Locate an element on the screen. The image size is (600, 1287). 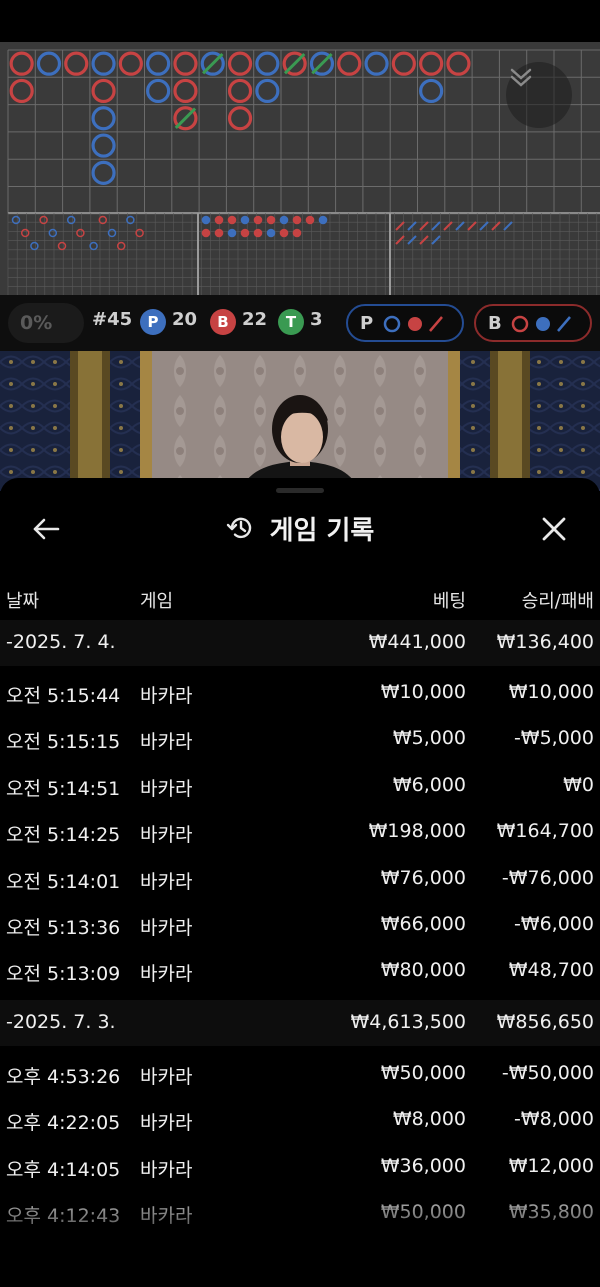
column-date: 날짜 is located at coordinates (23, 601).